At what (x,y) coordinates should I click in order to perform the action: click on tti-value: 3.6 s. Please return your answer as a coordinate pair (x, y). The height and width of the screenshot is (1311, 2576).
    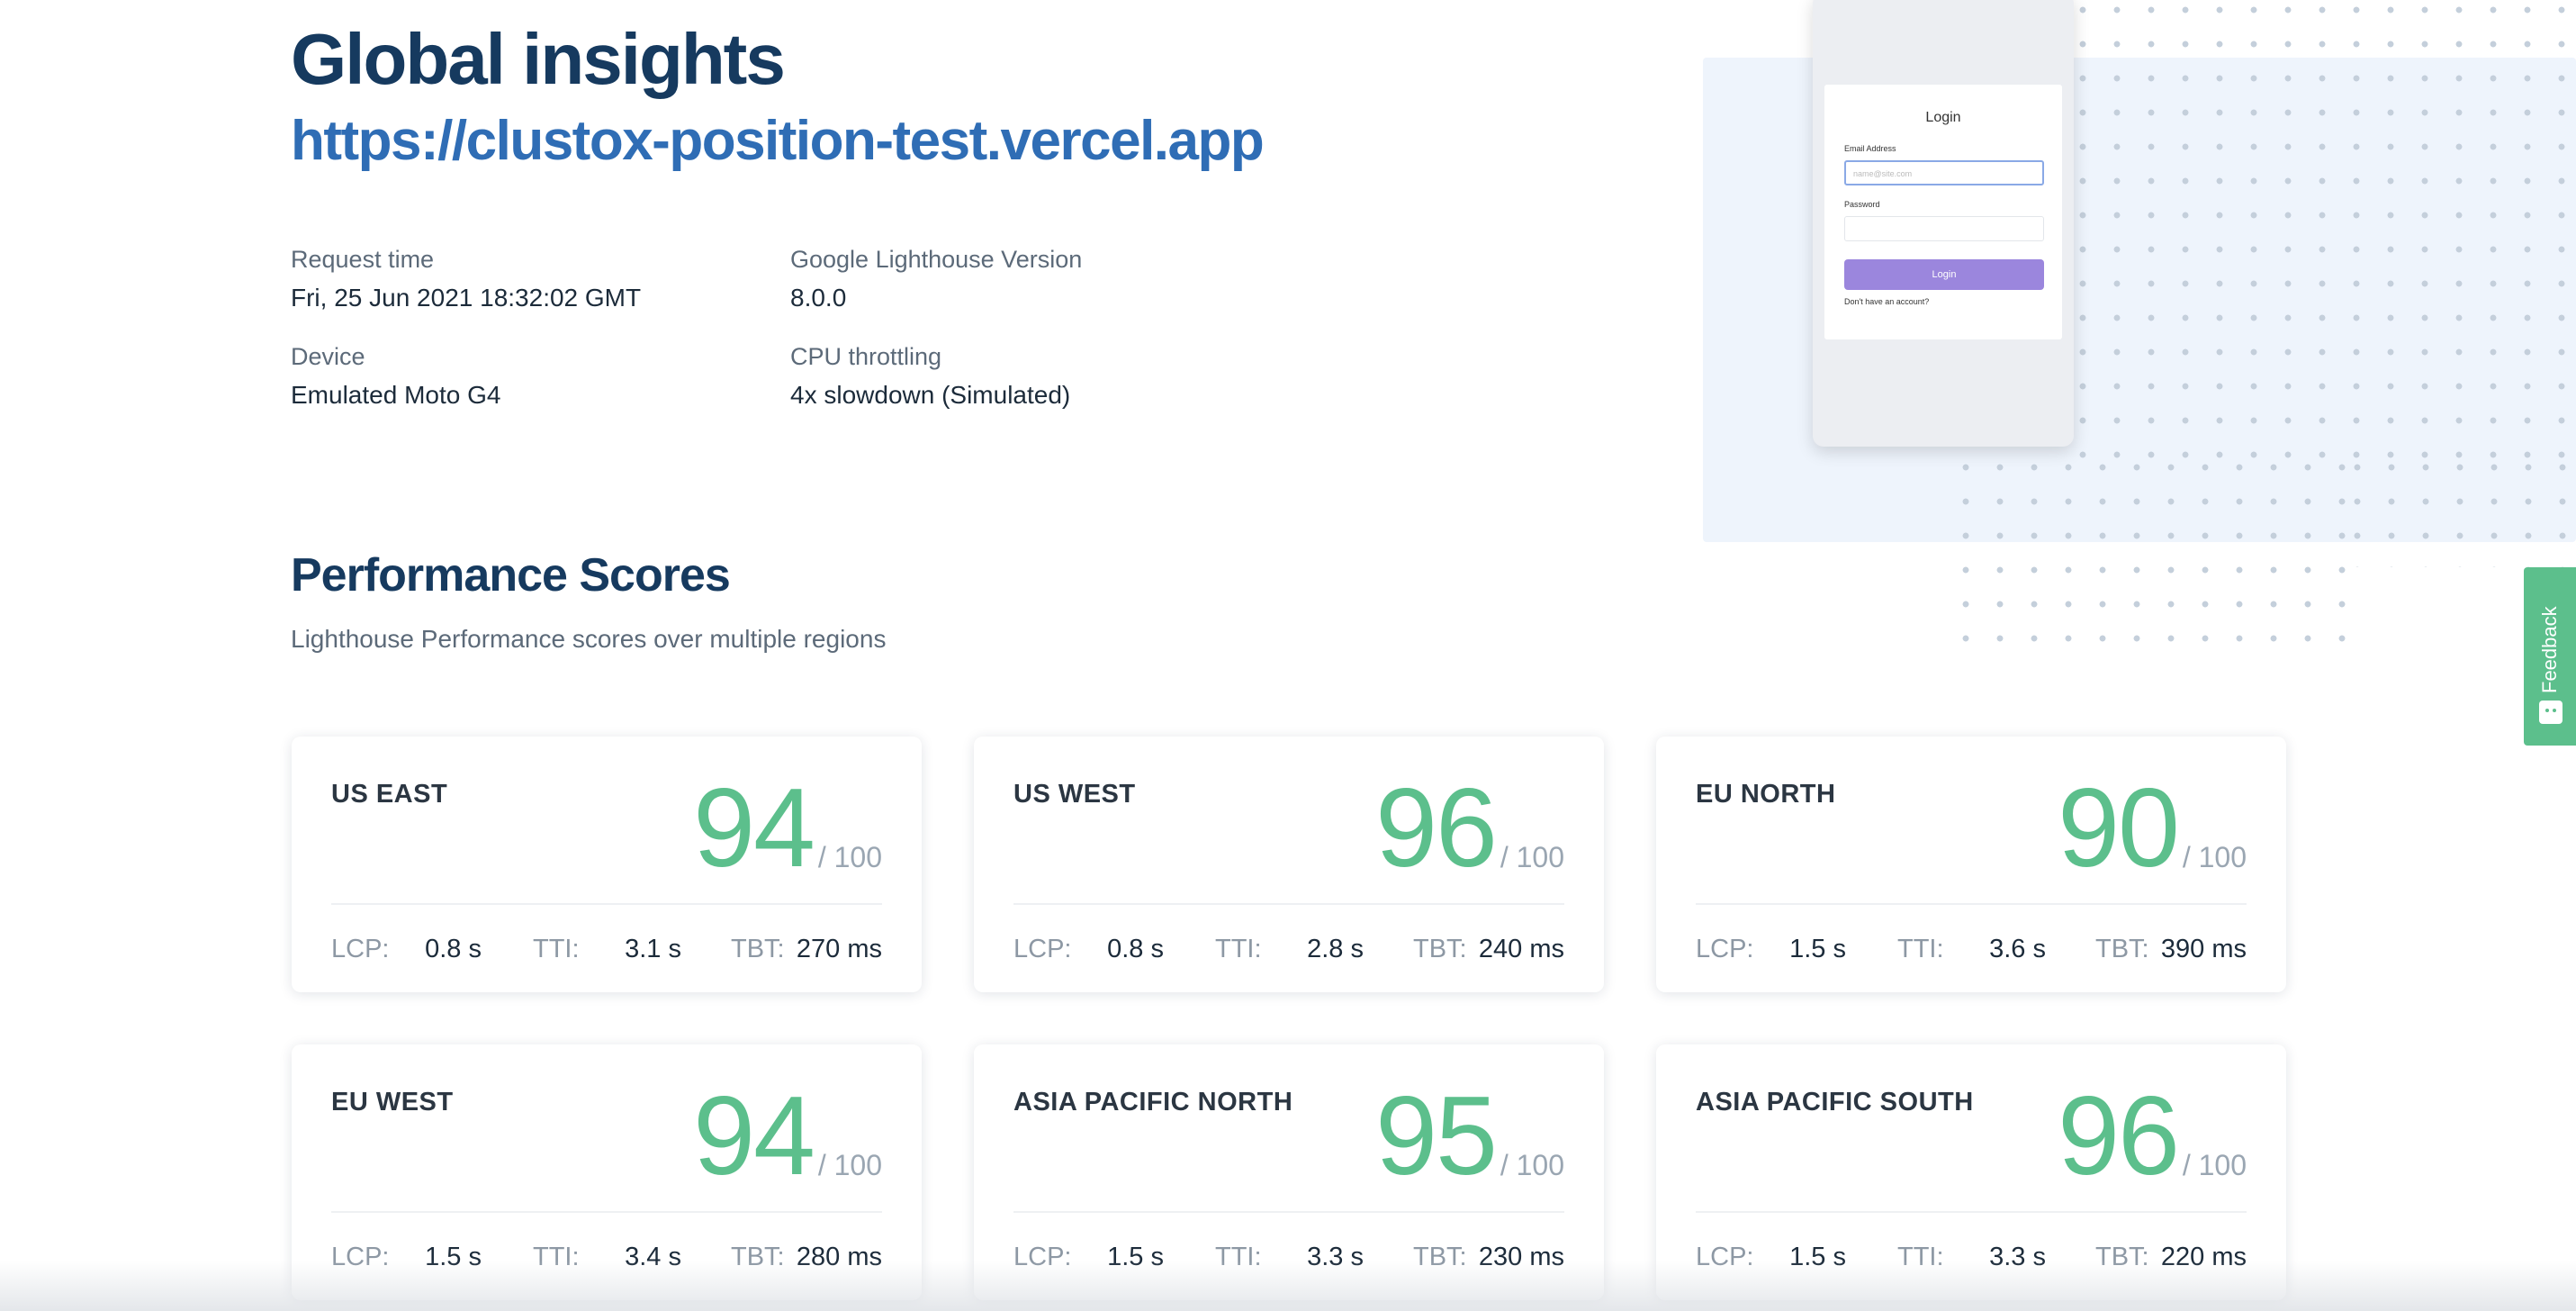
    Looking at the image, I should click on (2017, 949).